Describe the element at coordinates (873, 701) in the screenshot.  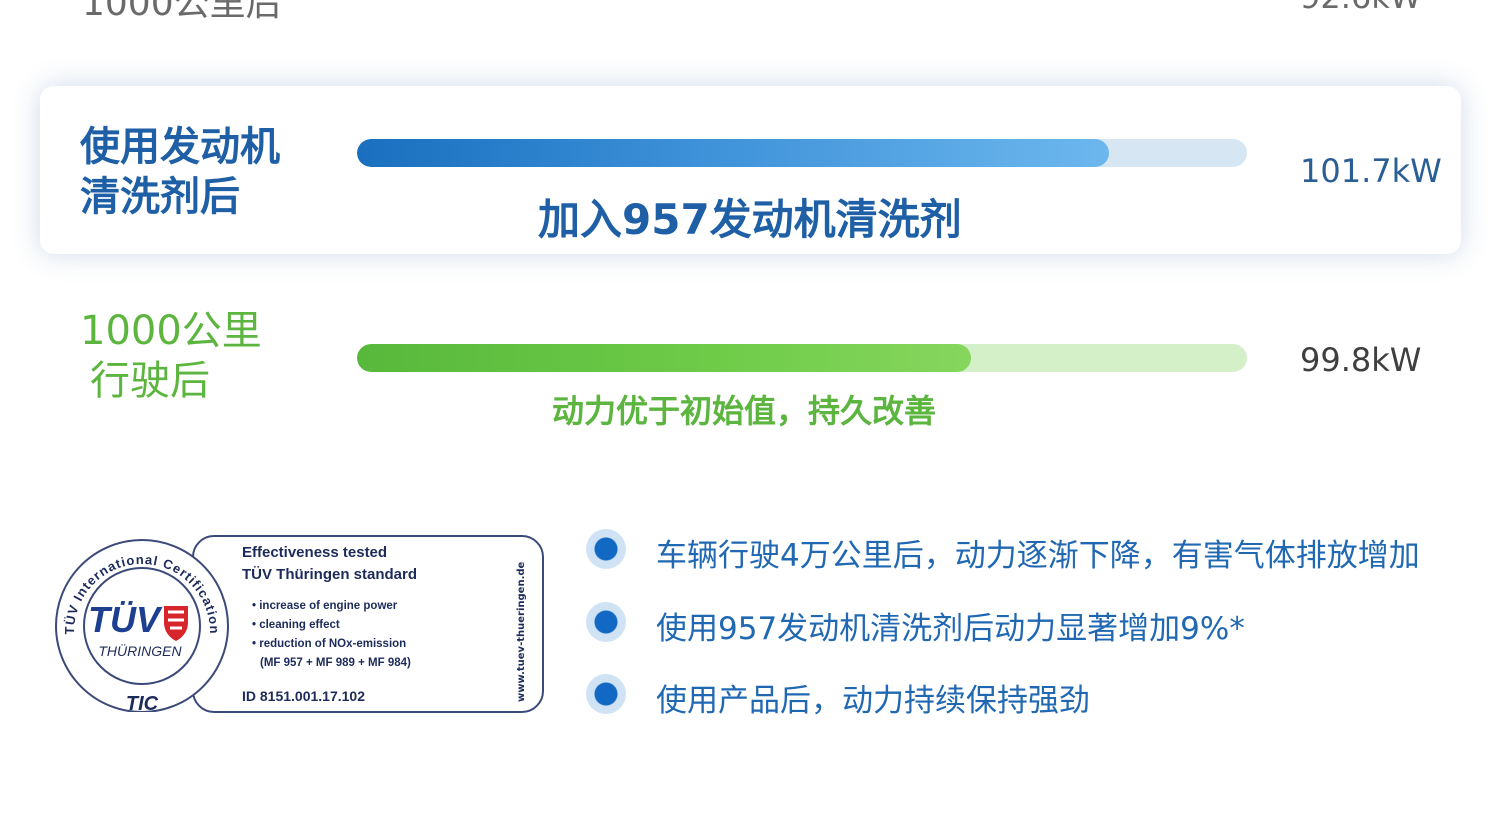
I see `benefit-item: 使用产品后，动力持续保持强劲` at that location.